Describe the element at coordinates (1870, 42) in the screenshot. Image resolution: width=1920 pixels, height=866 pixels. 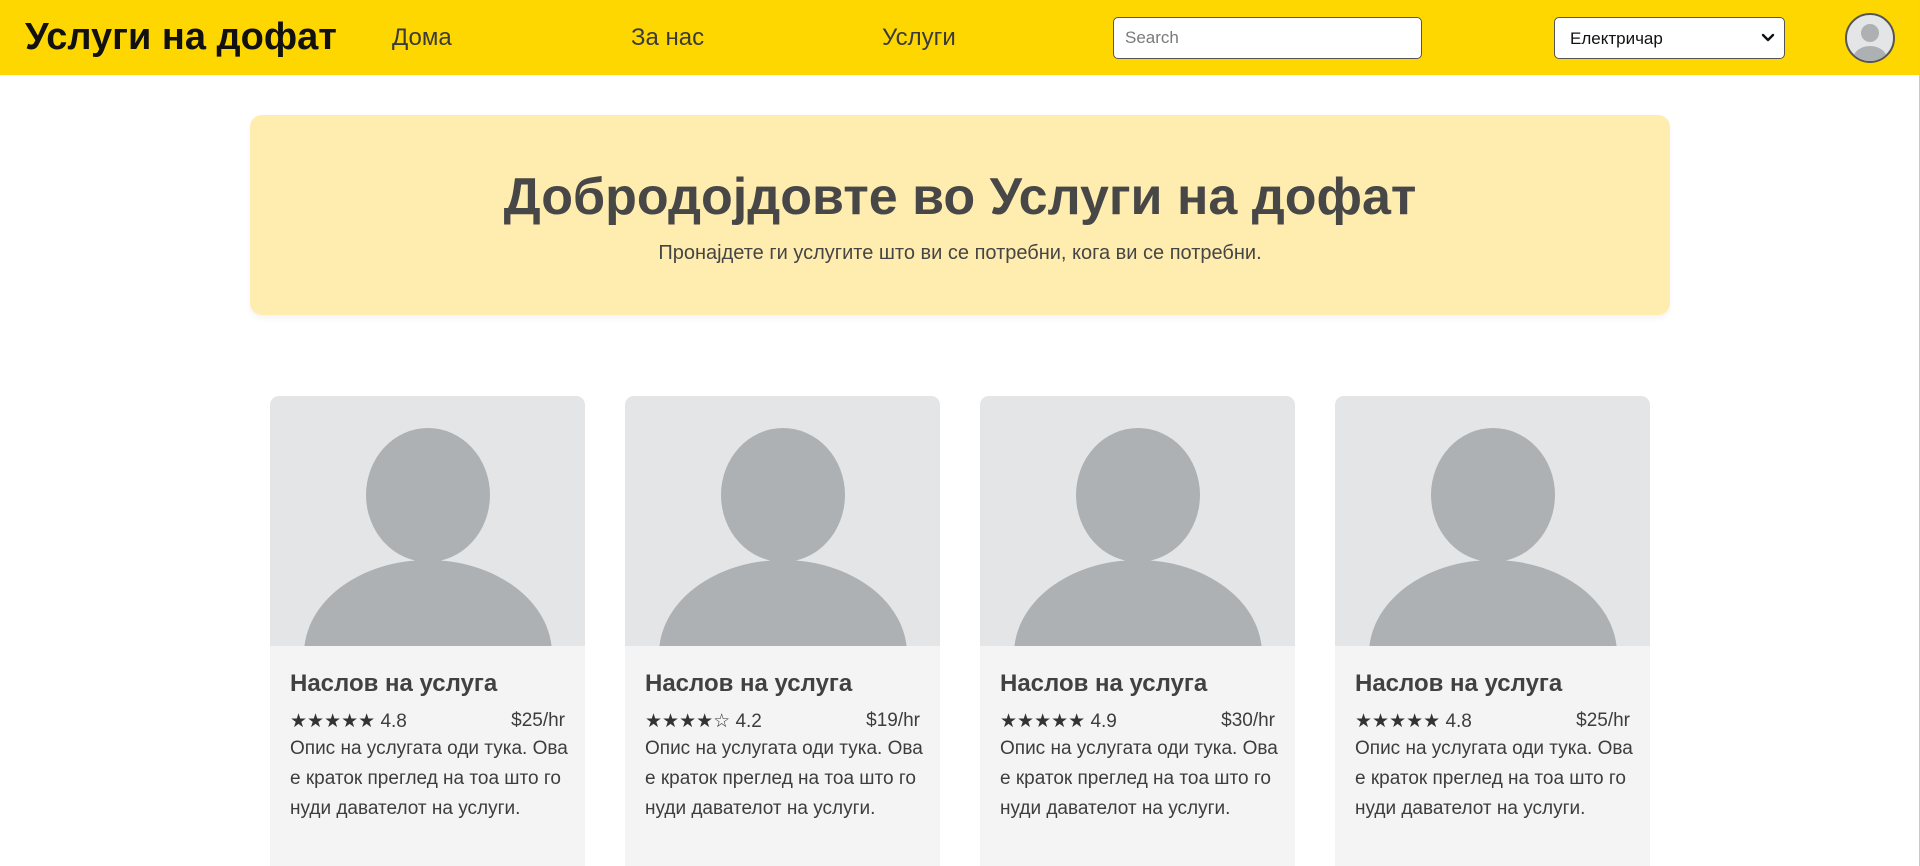
I see `user-silhouette-icon` at that location.